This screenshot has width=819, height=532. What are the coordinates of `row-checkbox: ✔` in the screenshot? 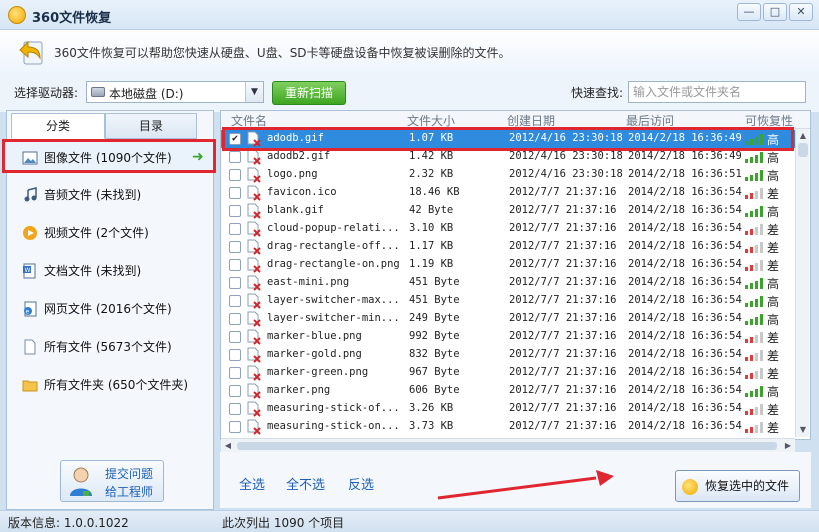 It's located at (235, 139).